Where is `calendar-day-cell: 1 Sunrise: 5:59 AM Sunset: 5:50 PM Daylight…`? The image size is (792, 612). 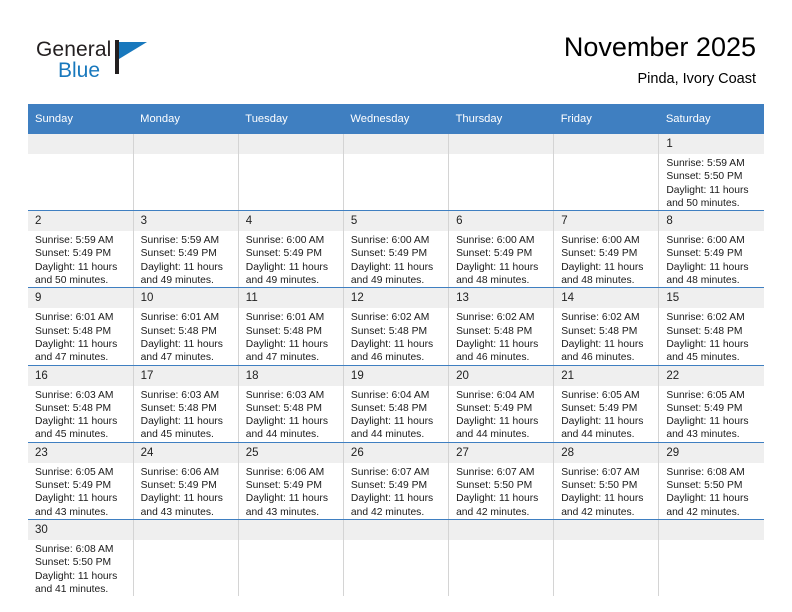 calendar-day-cell: 1 Sunrise: 5:59 AM Sunset: 5:50 PM Daylight… is located at coordinates (711, 173).